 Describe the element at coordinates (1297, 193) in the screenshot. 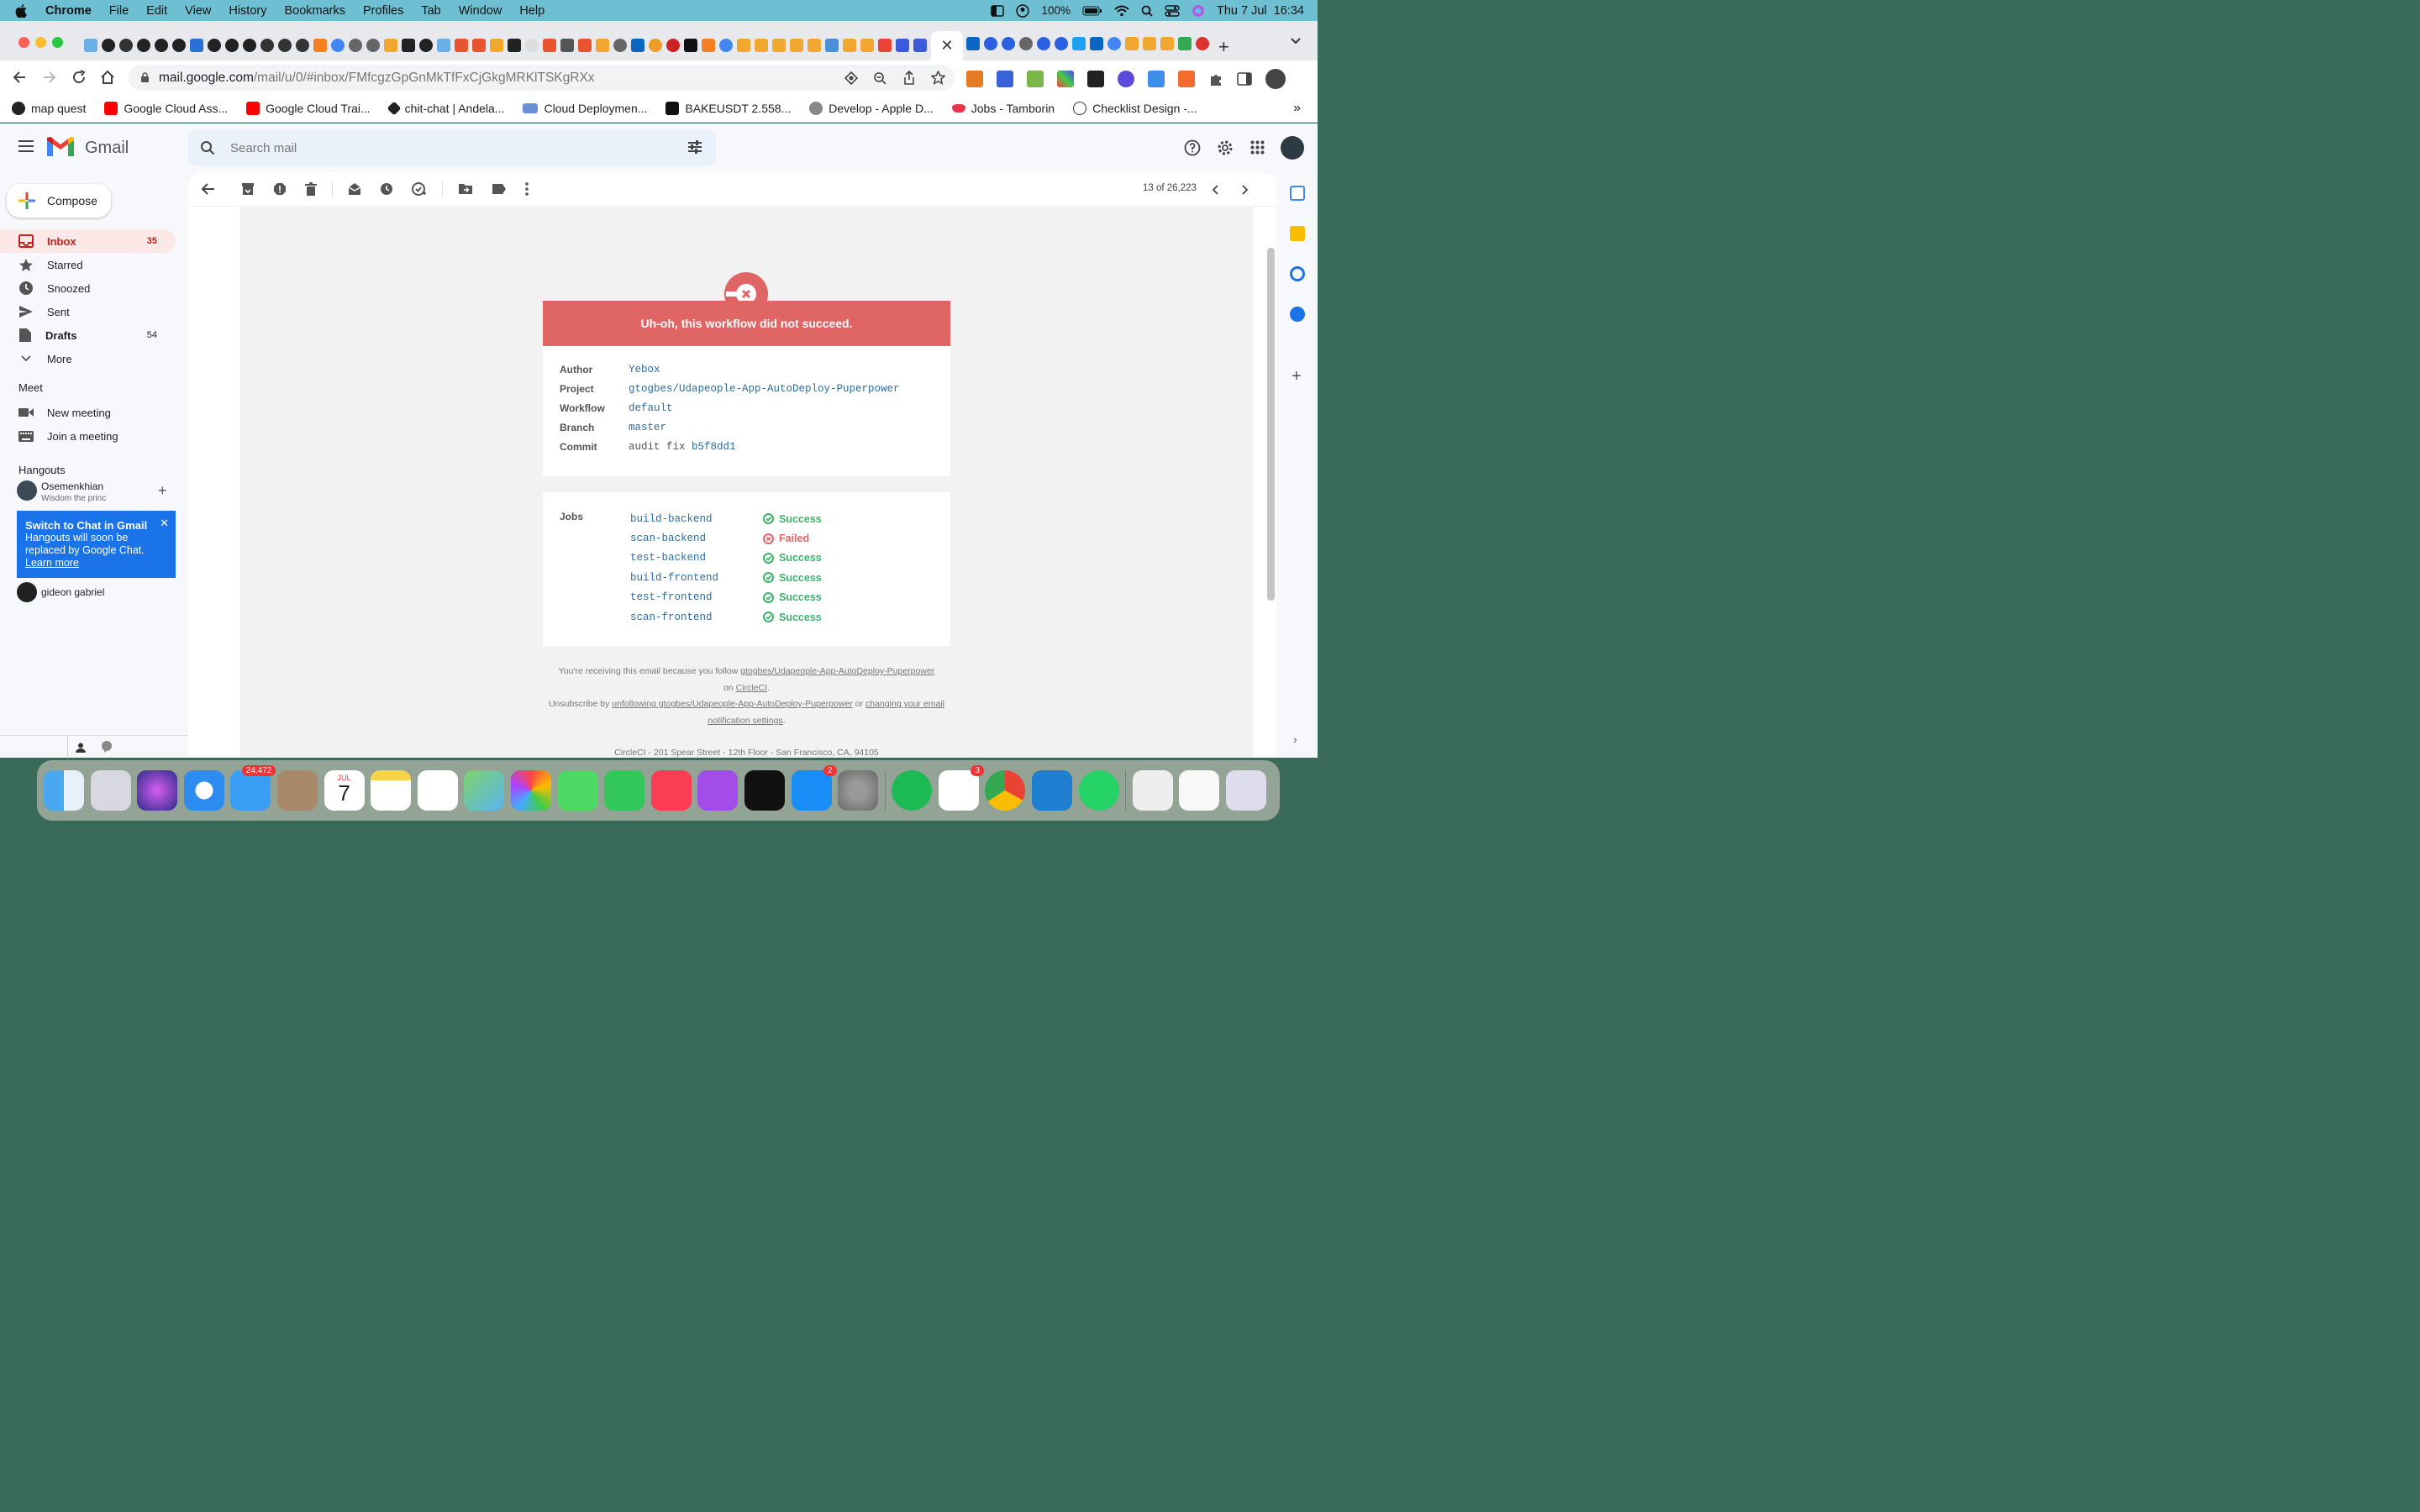

I see `calendar-icon` at that location.